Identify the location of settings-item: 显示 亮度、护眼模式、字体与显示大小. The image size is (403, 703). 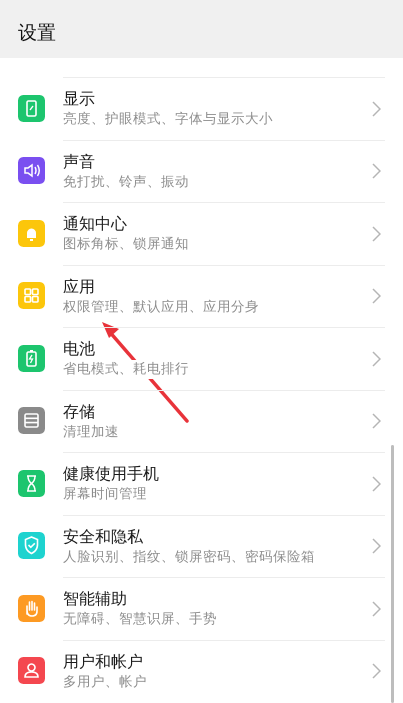
(201, 108).